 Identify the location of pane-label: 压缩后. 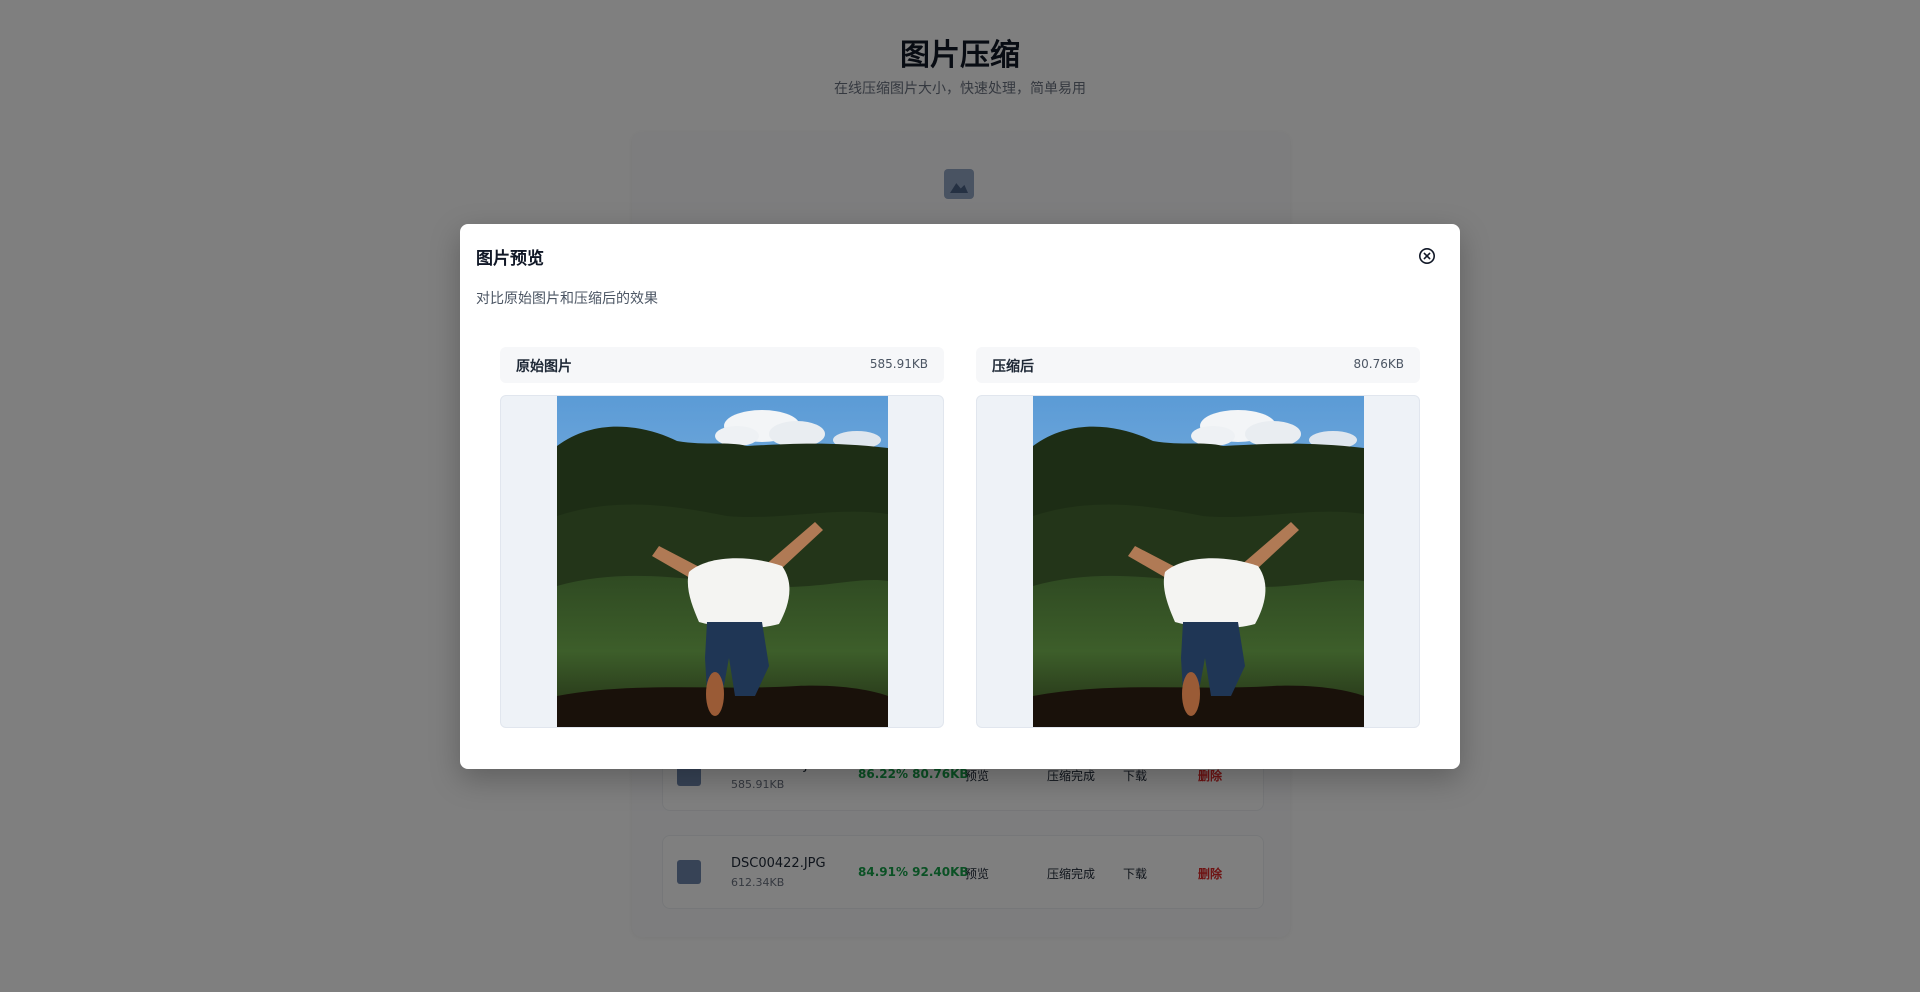
(1013, 367).